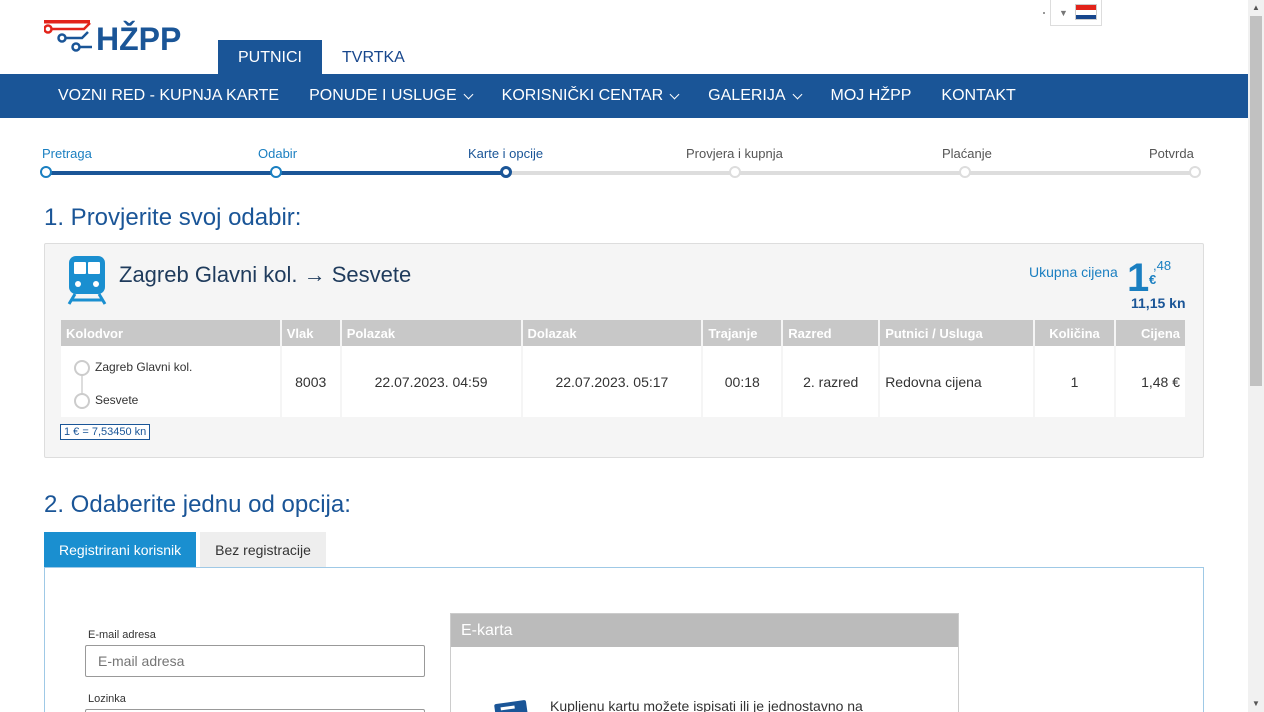 The height and width of the screenshot is (712, 1264). What do you see at coordinates (67, 153) in the screenshot?
I see `step-pretraga: Pretraga` at bounding box center [67, 153].